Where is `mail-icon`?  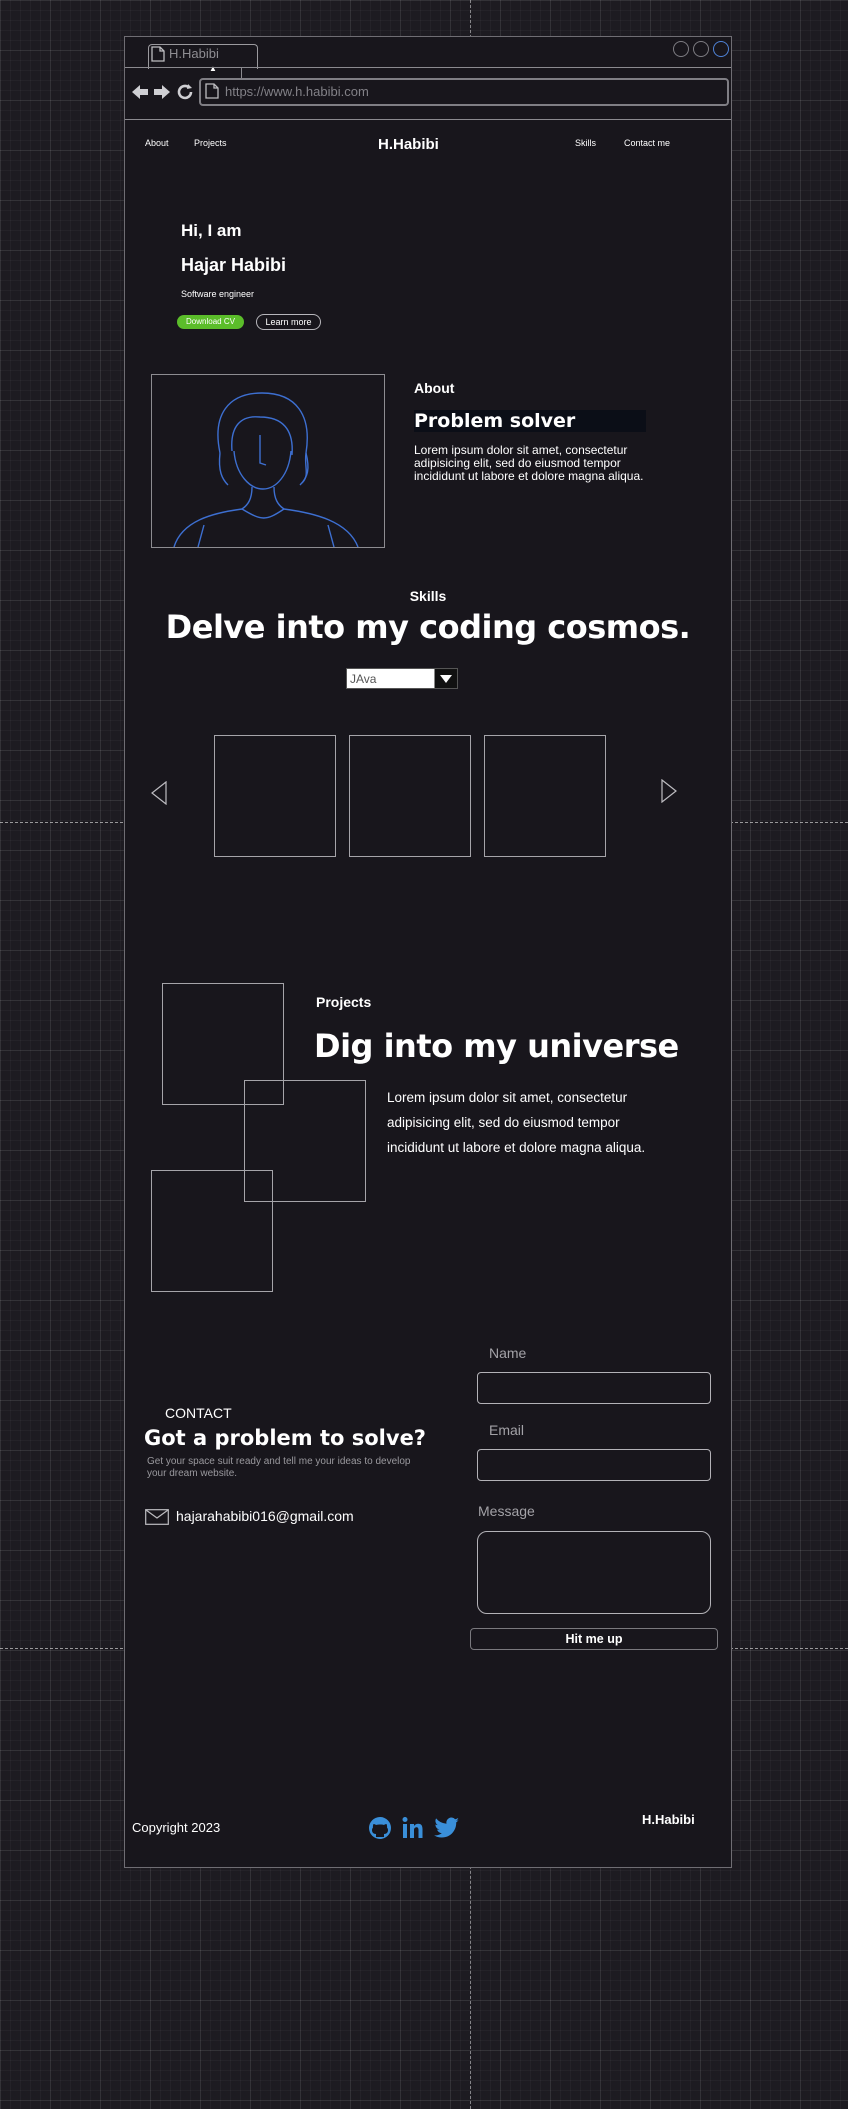 mail-icon is located at coordinates (157, 1519).